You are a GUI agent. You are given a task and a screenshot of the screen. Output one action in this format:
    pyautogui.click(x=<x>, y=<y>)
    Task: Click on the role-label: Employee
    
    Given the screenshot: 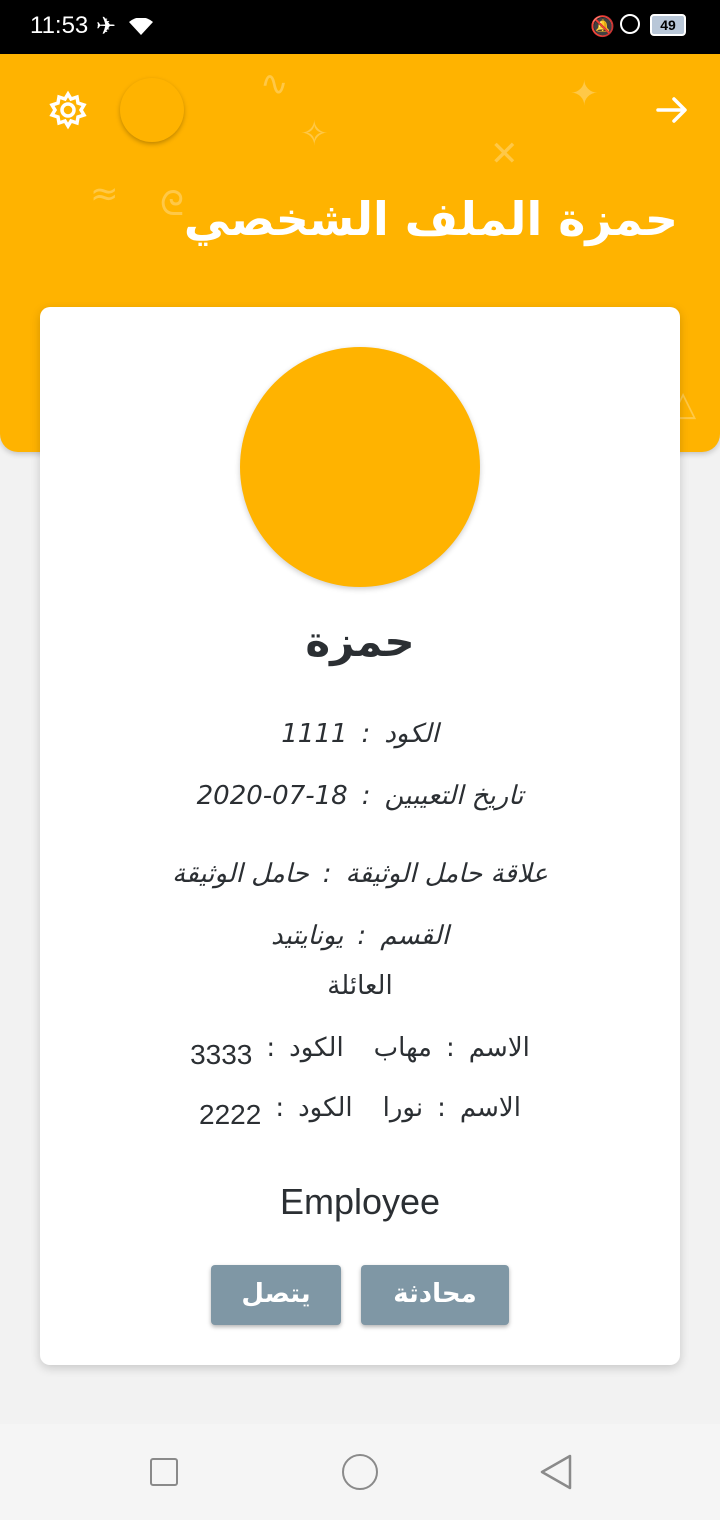 What is the action you would take?
    pyautogui.click(x=360, y=1201)
    